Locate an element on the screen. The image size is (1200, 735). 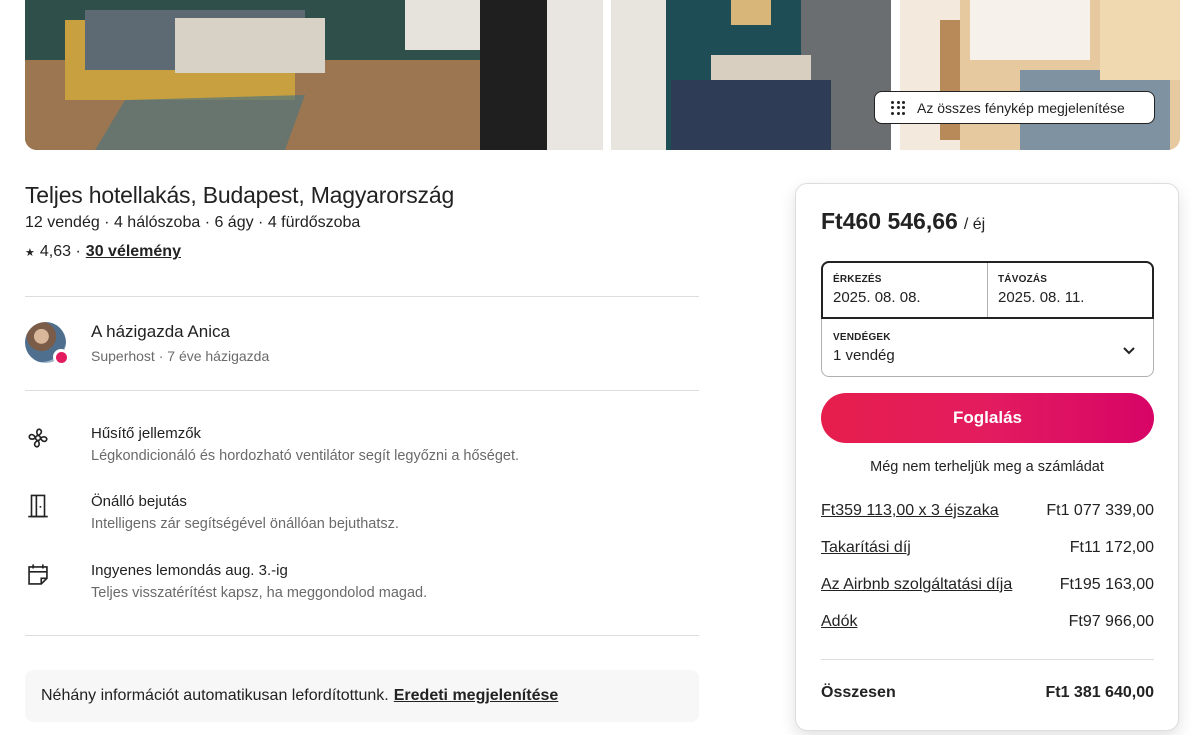
grid-icon is located at coordinates (899, 108).